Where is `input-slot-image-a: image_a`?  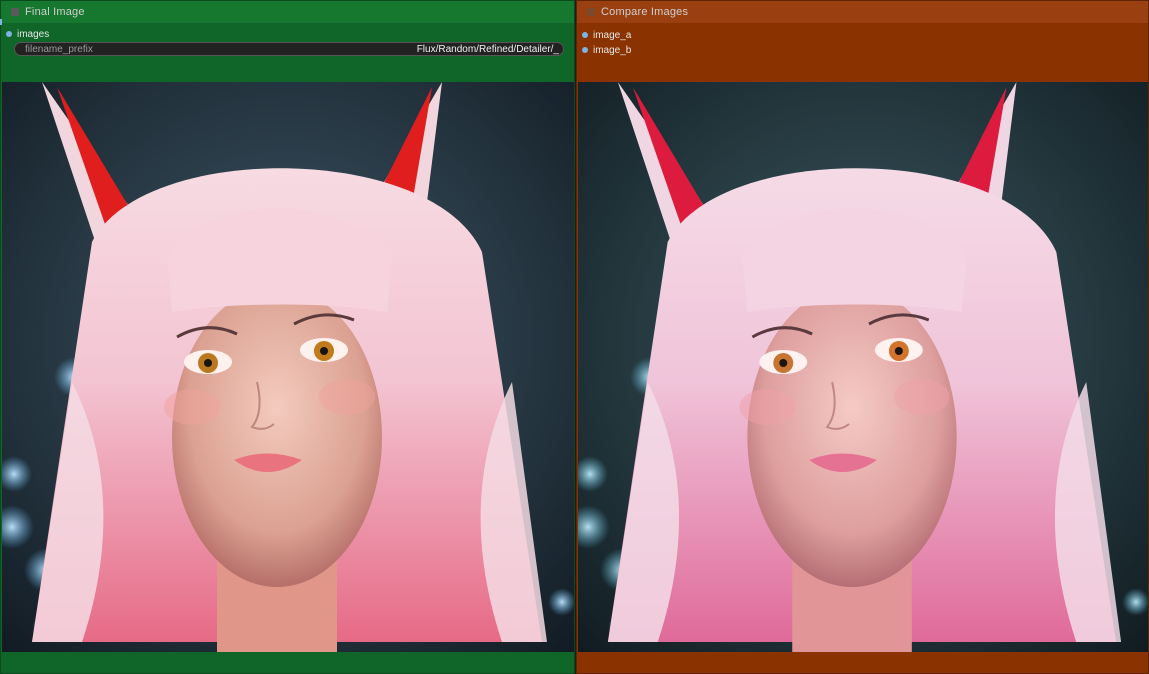 input-slot-image-a: image_a is located at coordinates (604, 35).